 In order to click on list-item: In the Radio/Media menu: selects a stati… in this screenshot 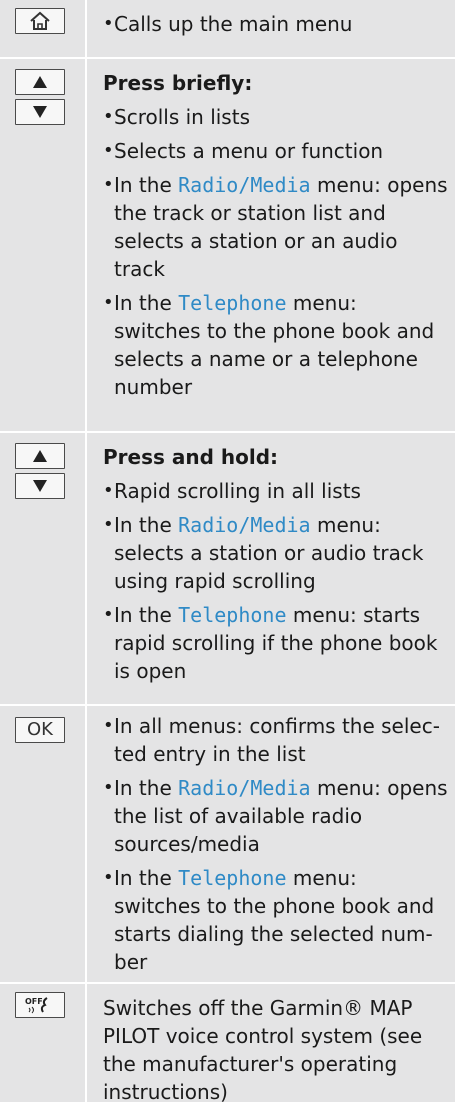, I will do `click(275, 553)`.